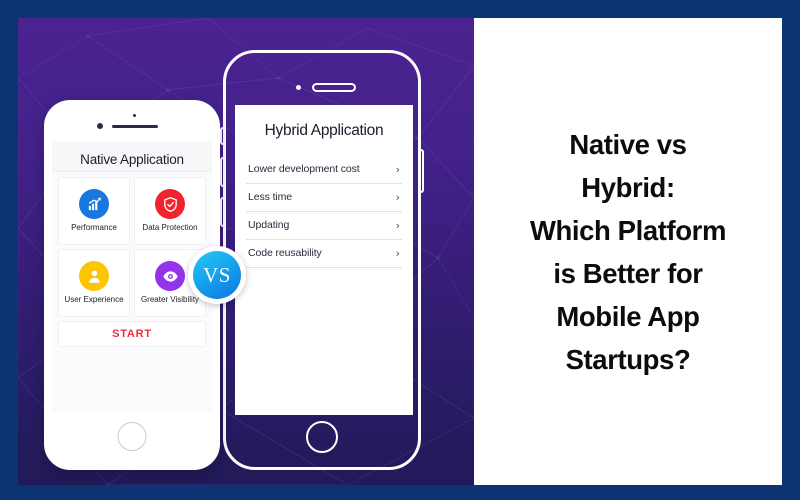 The image size is (800, 500). Describe the element at coordinates (94, 228) in the screenshot. I see `native-feature-label: Performance` at that location.